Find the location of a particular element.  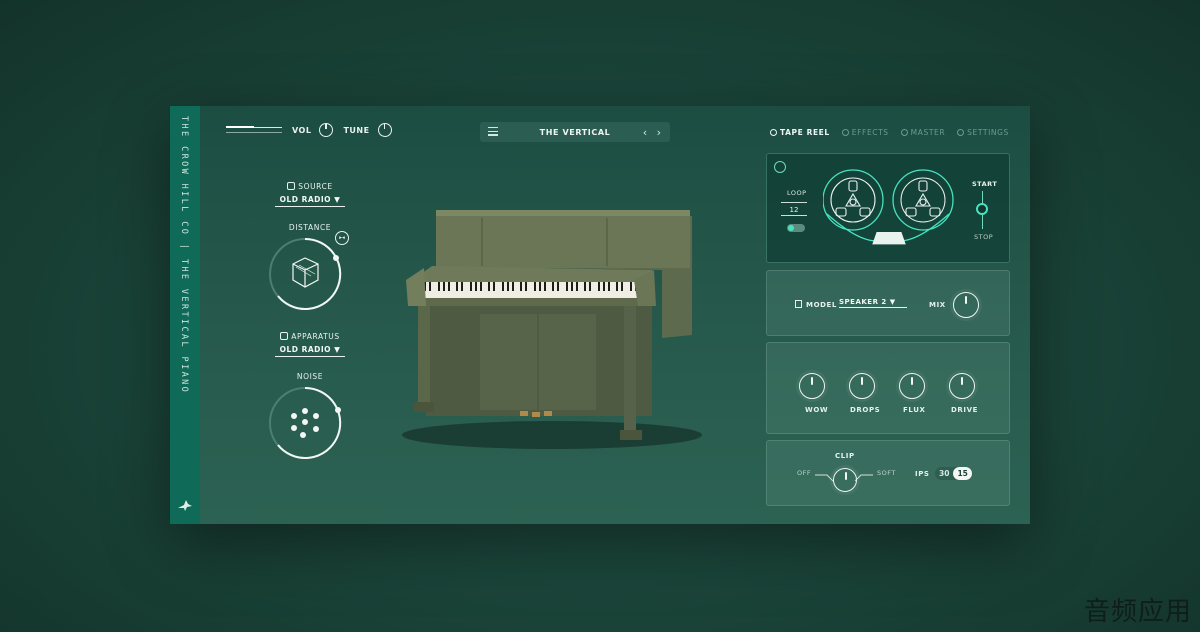

noise-knob is located at coordinates (310, 428).